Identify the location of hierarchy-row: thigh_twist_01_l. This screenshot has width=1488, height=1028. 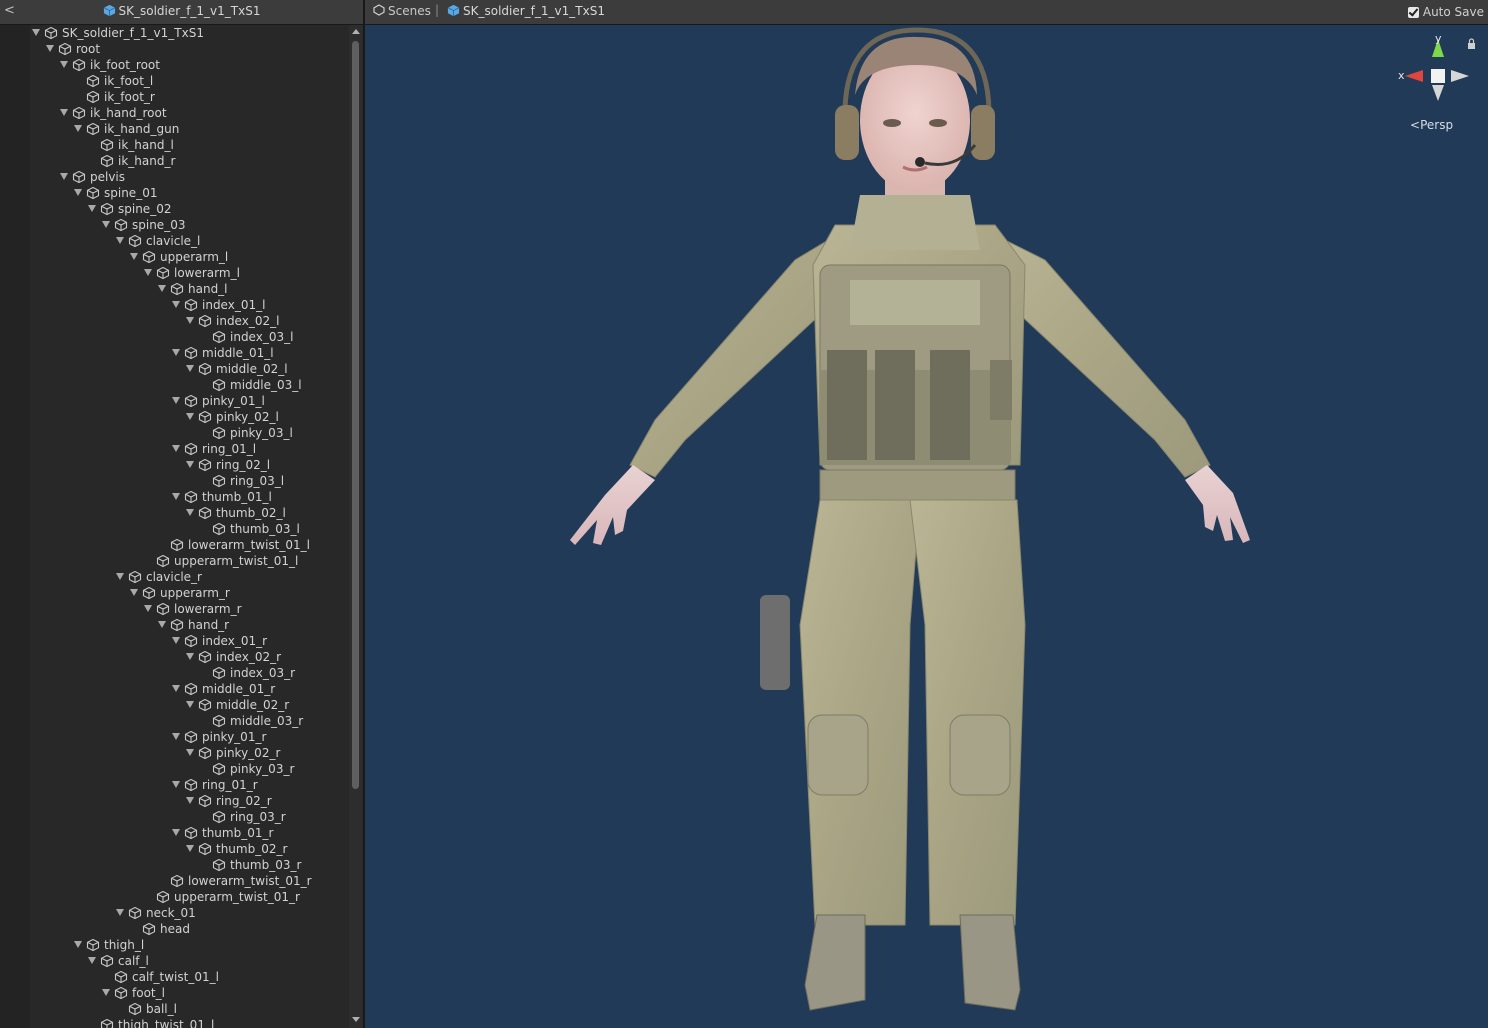
(189, 1022).